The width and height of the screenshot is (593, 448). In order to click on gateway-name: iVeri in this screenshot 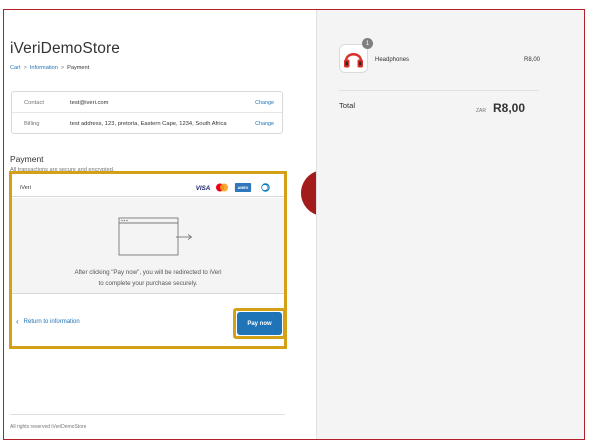, I will do `click(25, 188)`.